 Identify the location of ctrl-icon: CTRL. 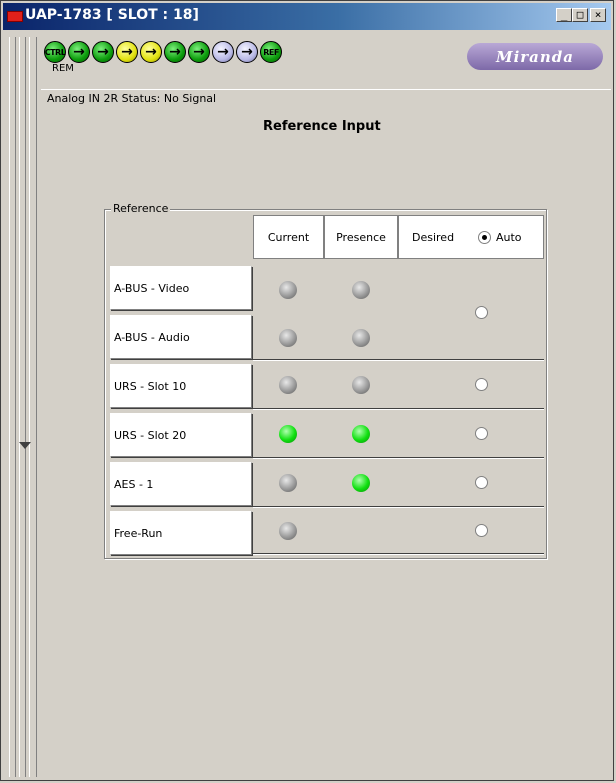
(55, 52).